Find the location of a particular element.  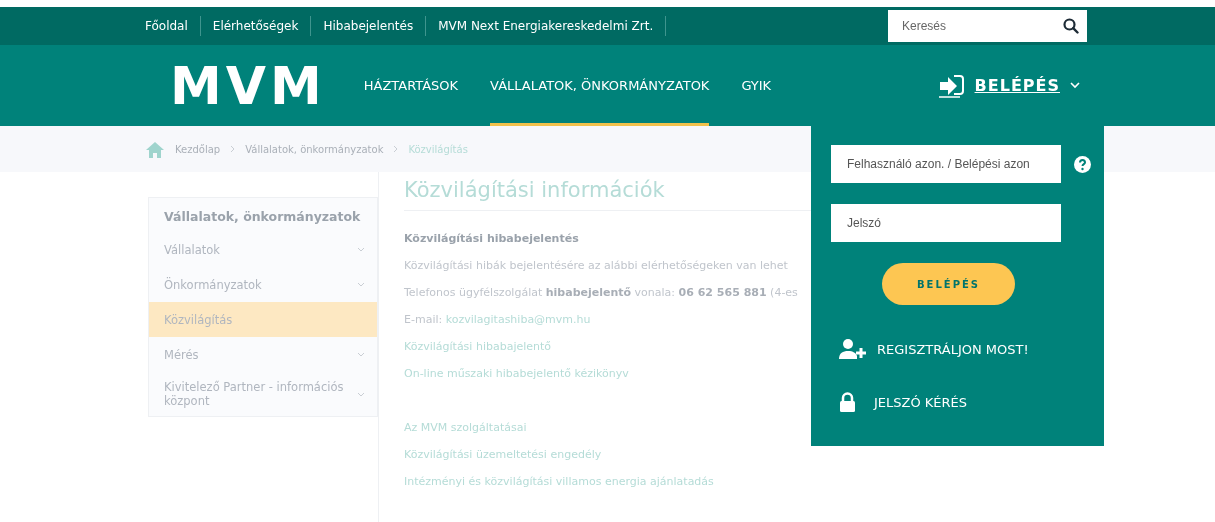

register-link: REGISZTRÁLJON MOST! is located at coordinates (971, 349).